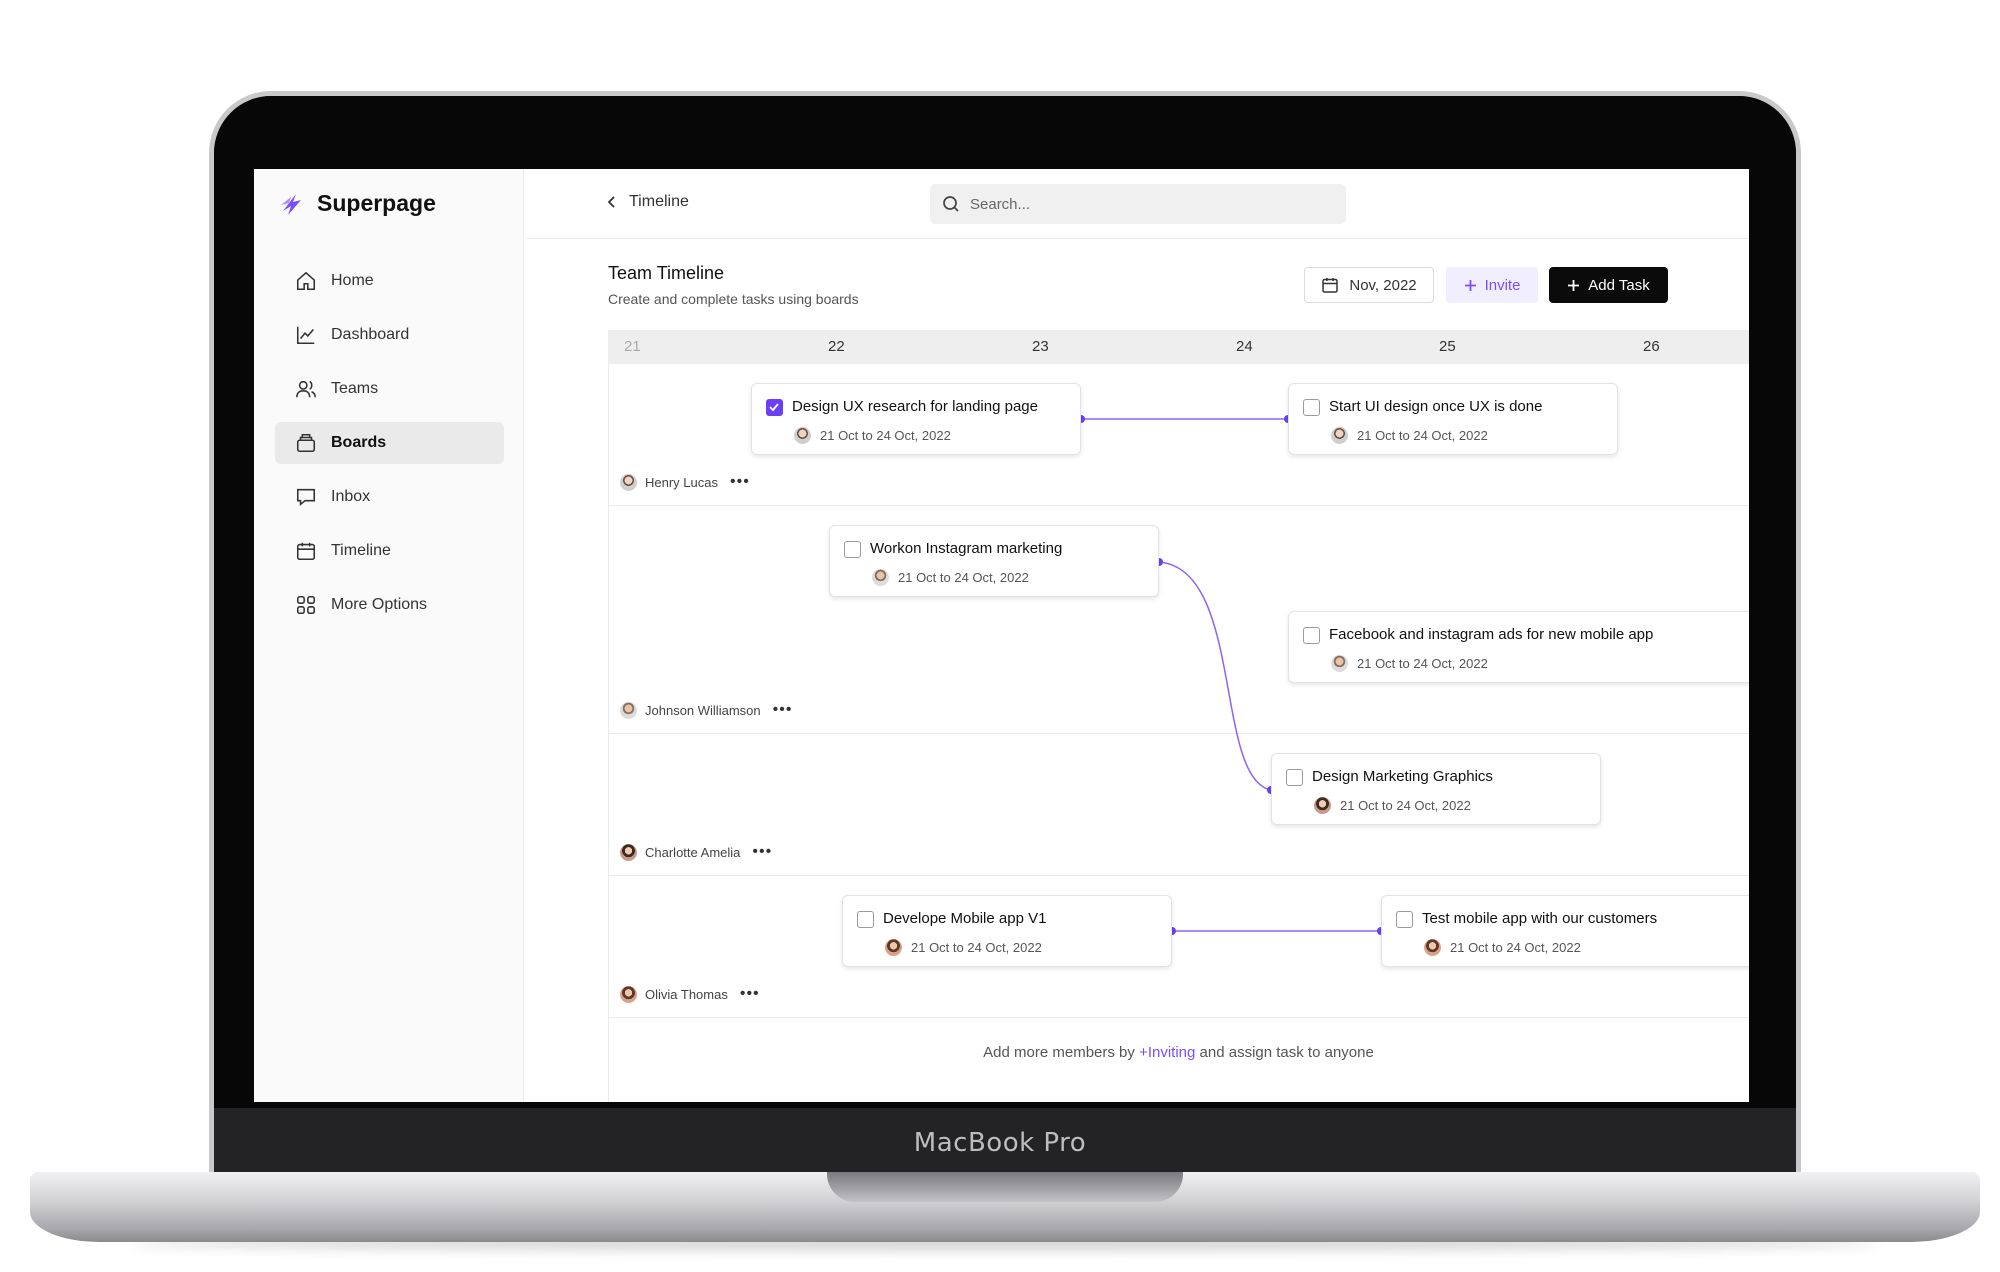 The height and width of the screenshot is (1272, 2000). Describe the element at coordinates (703, 710) in the screenshot. I see `member-name: Johnson Williamson` at that location.